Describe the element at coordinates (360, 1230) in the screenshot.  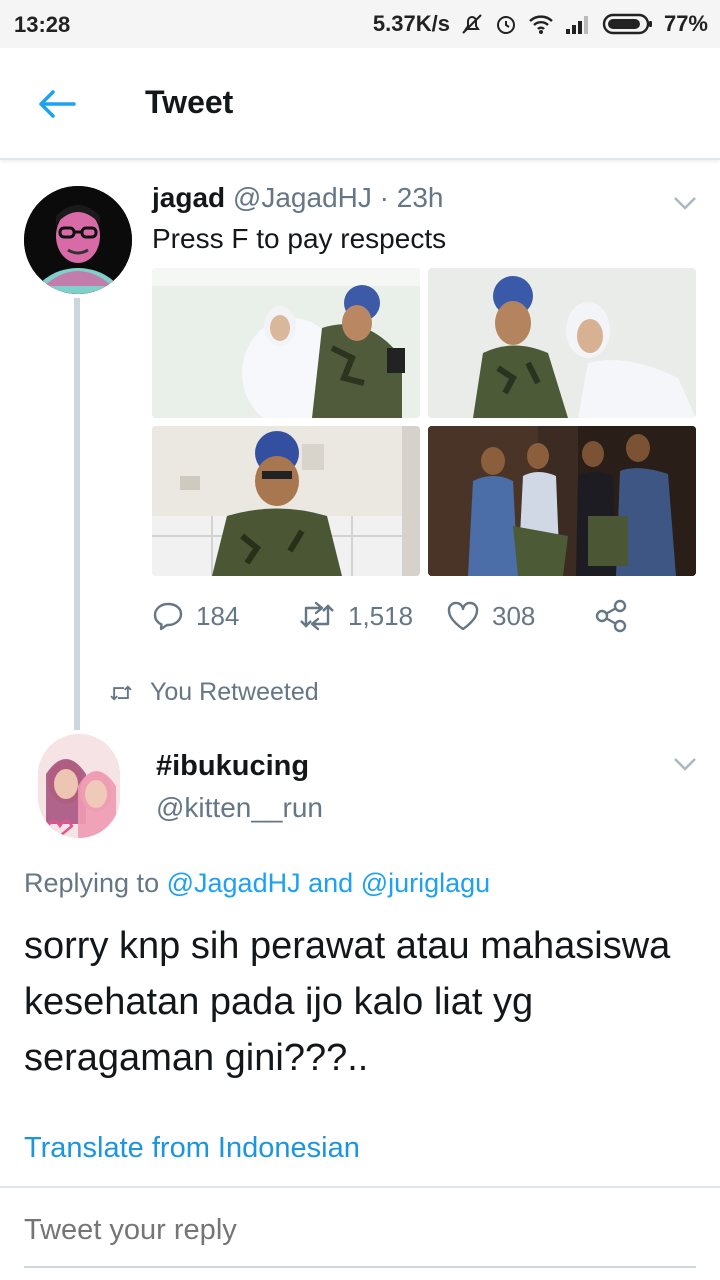
I see `reply-input` at that location.